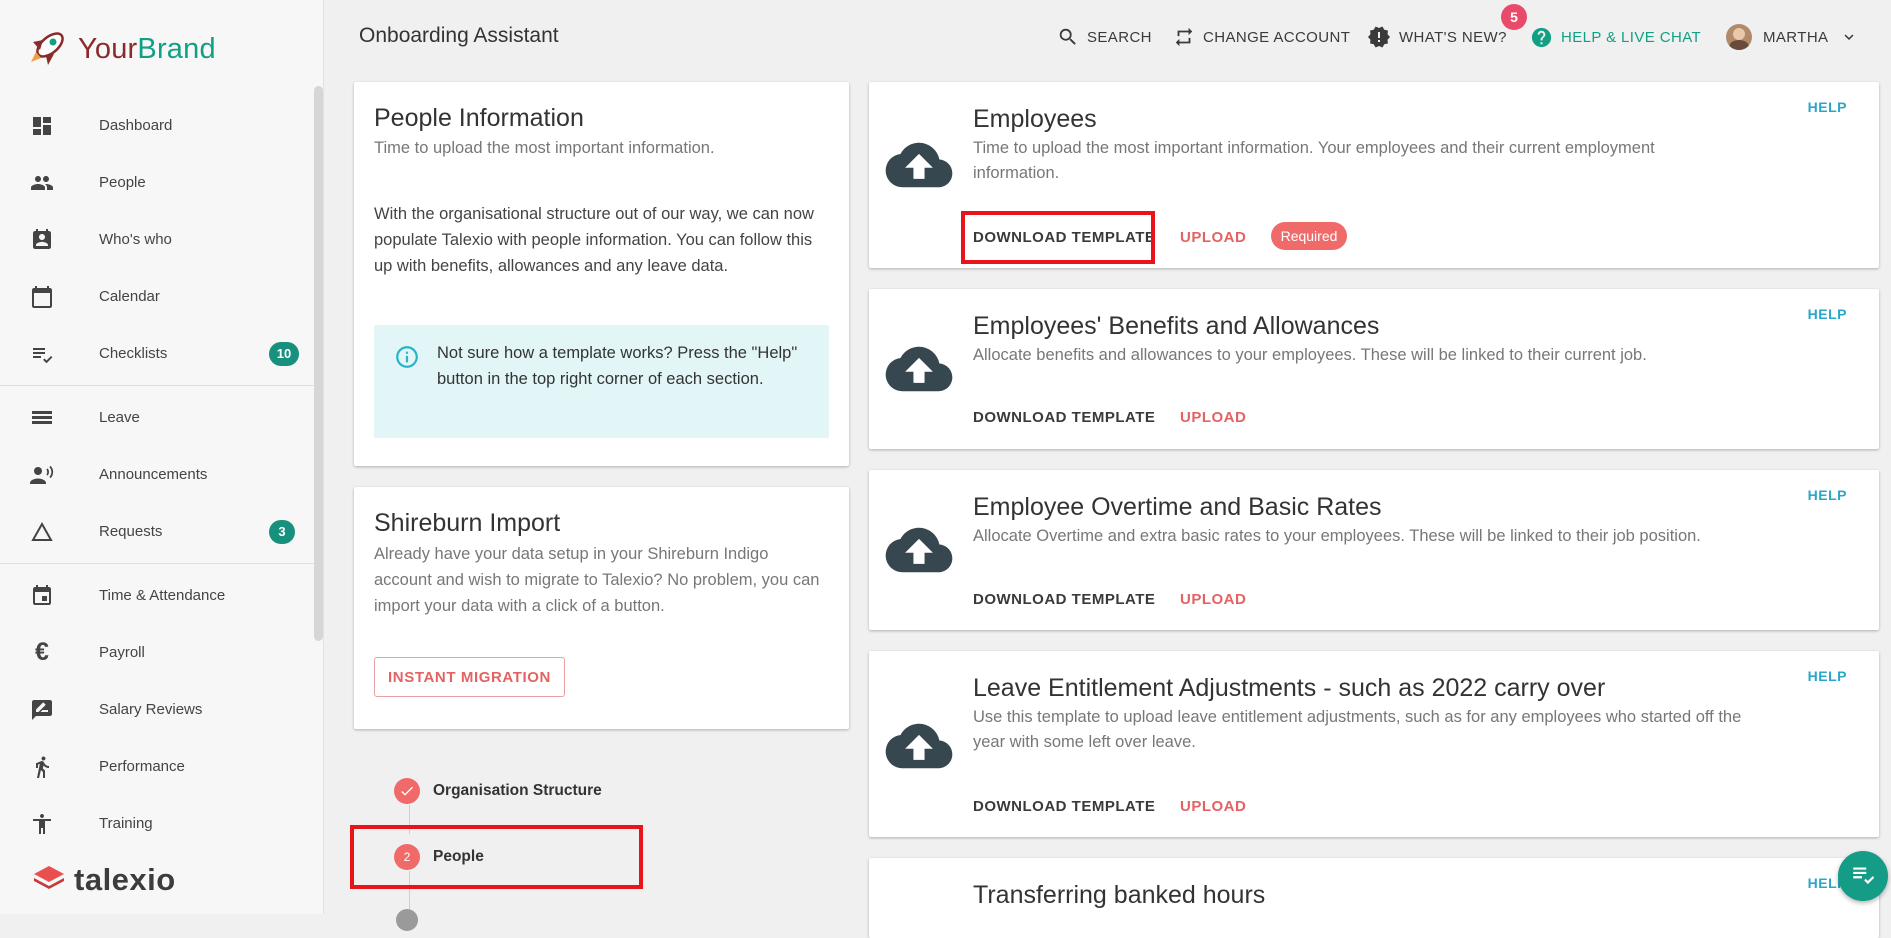 The width and height of the screenshot is (1891, 938). I want to click on page-title: Onboarding Assistant, so click(459, 35).